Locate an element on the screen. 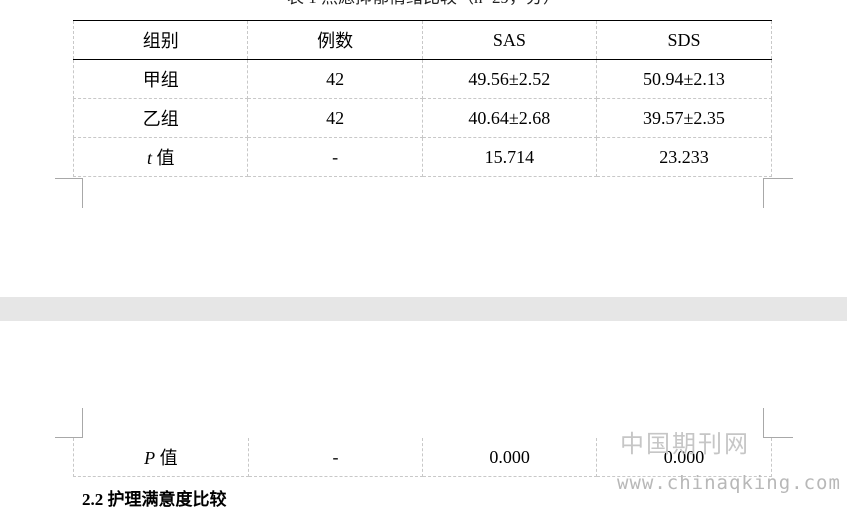 This screenshot has width=847, height=510. t-label-text: 值 is located at coordinates (163, 158).